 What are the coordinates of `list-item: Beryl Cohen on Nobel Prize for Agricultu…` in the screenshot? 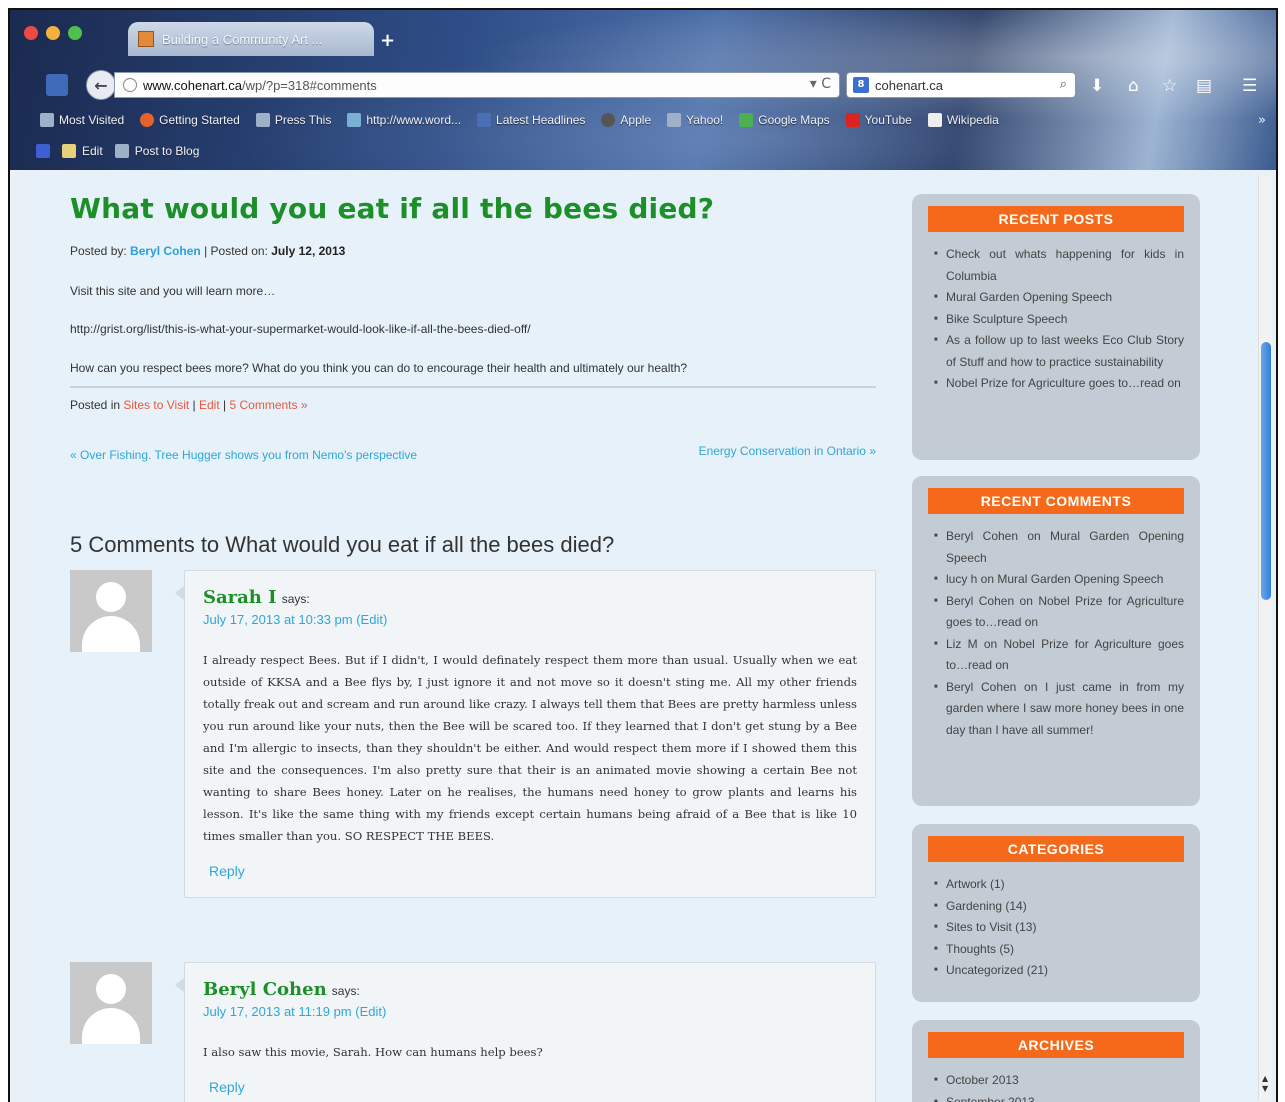 It's located at (1059, 612).